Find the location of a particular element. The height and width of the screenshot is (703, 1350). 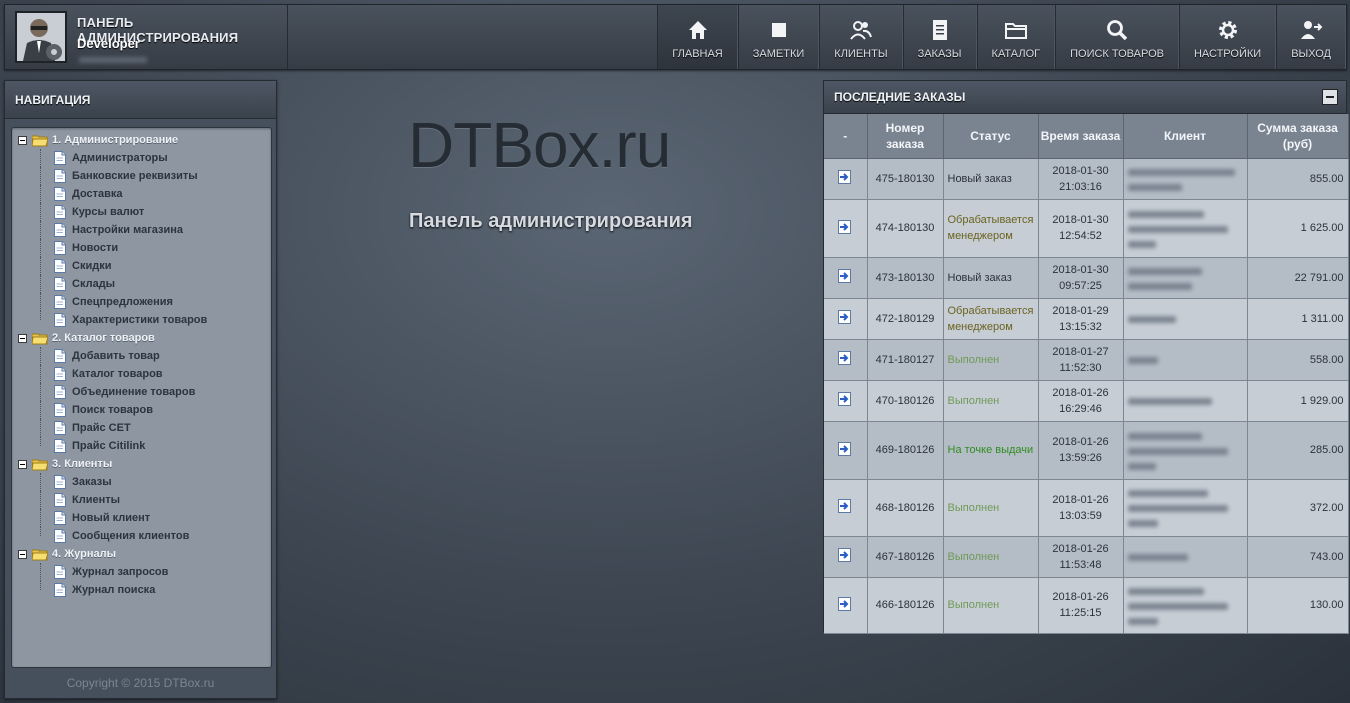

nav-item-document: ЗАКАЗЫ is located at coordinates (939, 37).